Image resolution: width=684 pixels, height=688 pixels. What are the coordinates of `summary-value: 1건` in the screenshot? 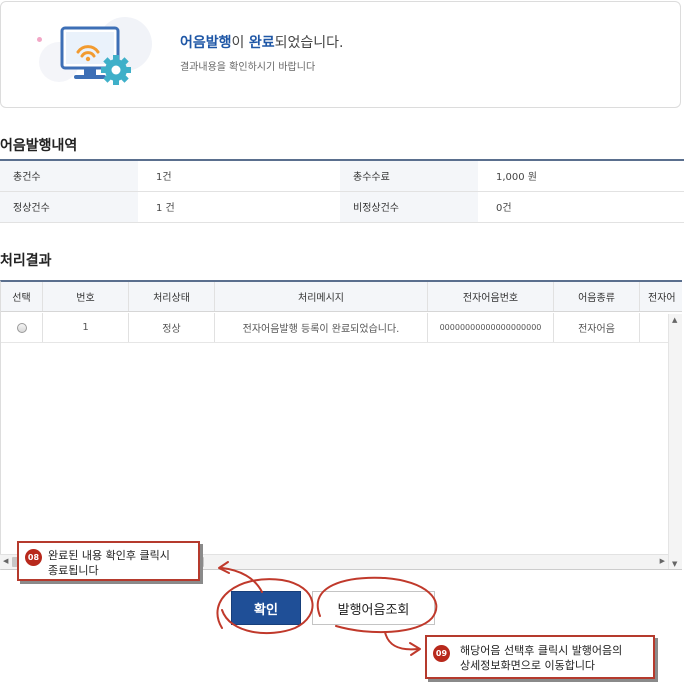 It's located at (239, 176).